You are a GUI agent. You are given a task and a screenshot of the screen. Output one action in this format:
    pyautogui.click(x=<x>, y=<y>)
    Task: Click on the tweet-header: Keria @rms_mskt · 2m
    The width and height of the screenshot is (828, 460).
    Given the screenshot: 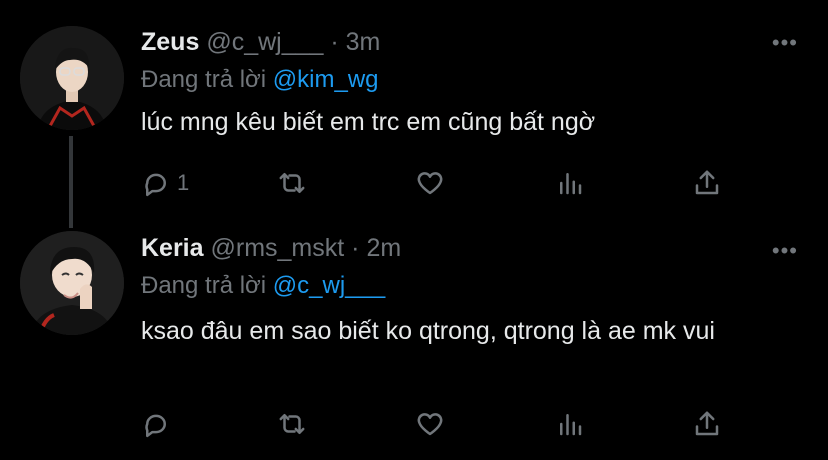 What is the action you would take?
    pyautogui.click(x=271, y=248)
    